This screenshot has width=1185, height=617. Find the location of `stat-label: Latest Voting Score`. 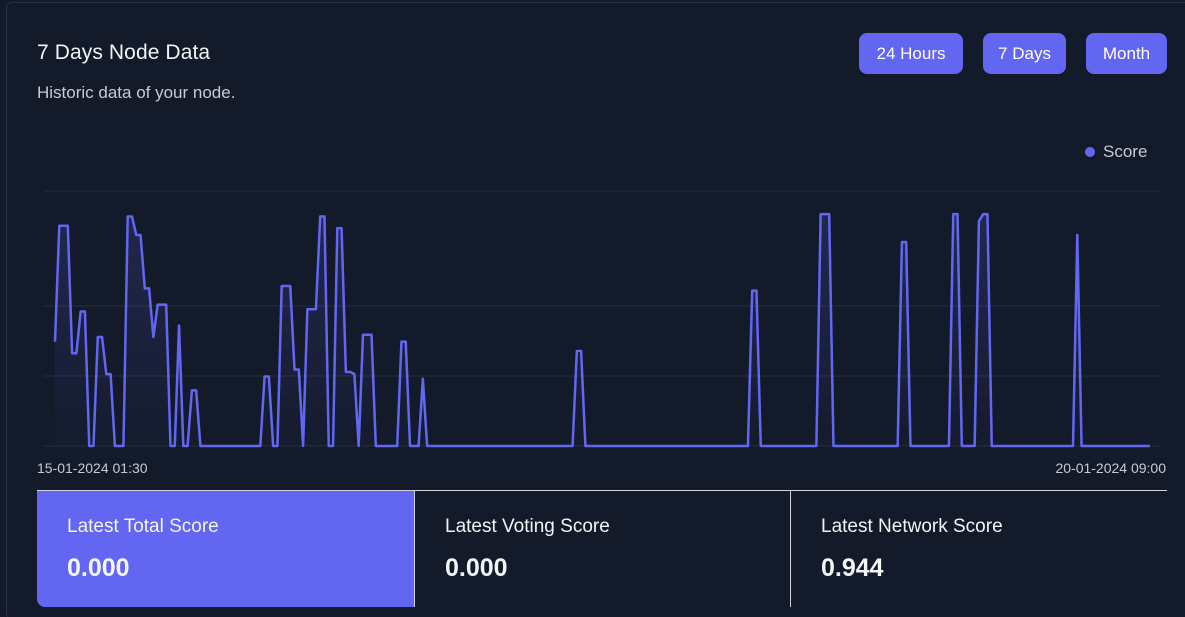

stat-label: Latest Voting Score is located at coordinates (527, 526).